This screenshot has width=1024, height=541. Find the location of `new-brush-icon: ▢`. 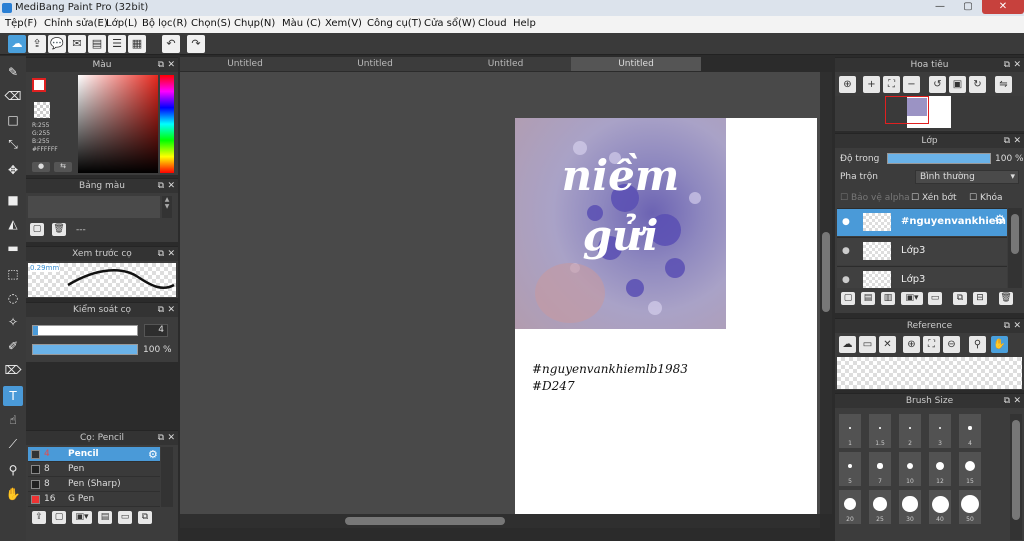

new-brush-icon: ▢ is located at coordinates (59, 517).